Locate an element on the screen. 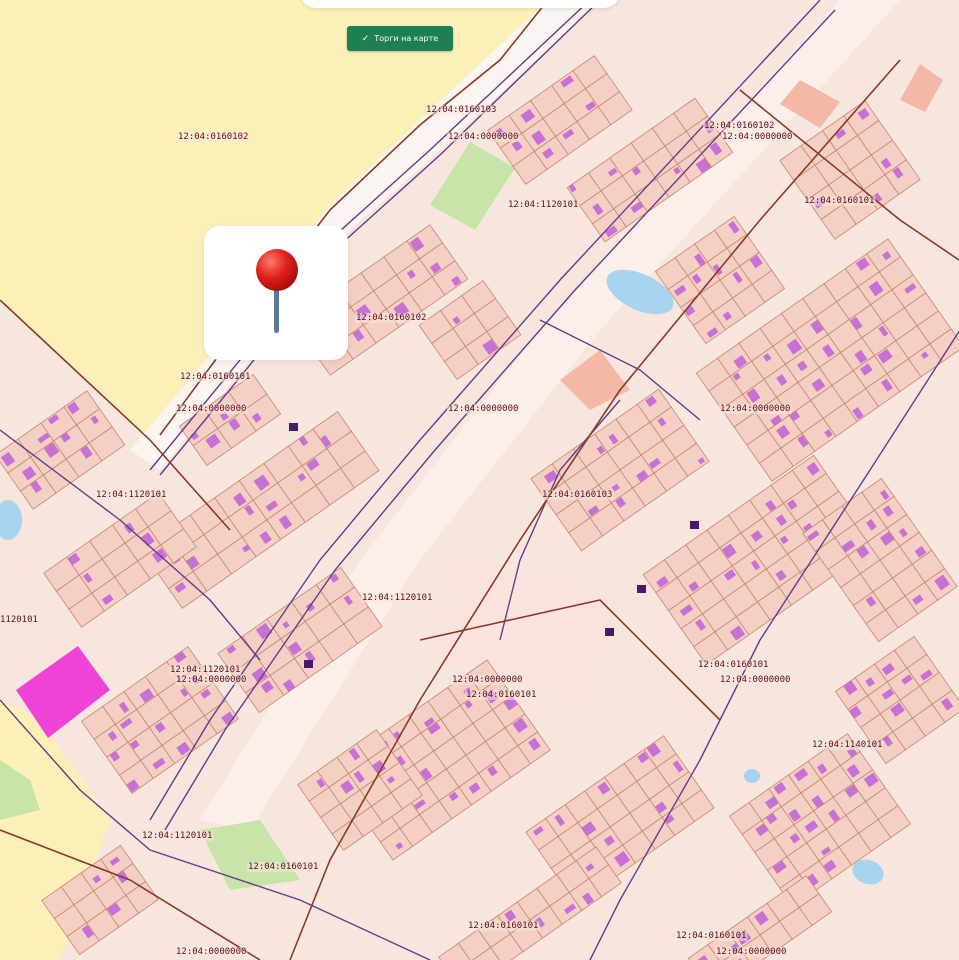  label-22: 12:04:1140101 is located at coordinates (847, 745).